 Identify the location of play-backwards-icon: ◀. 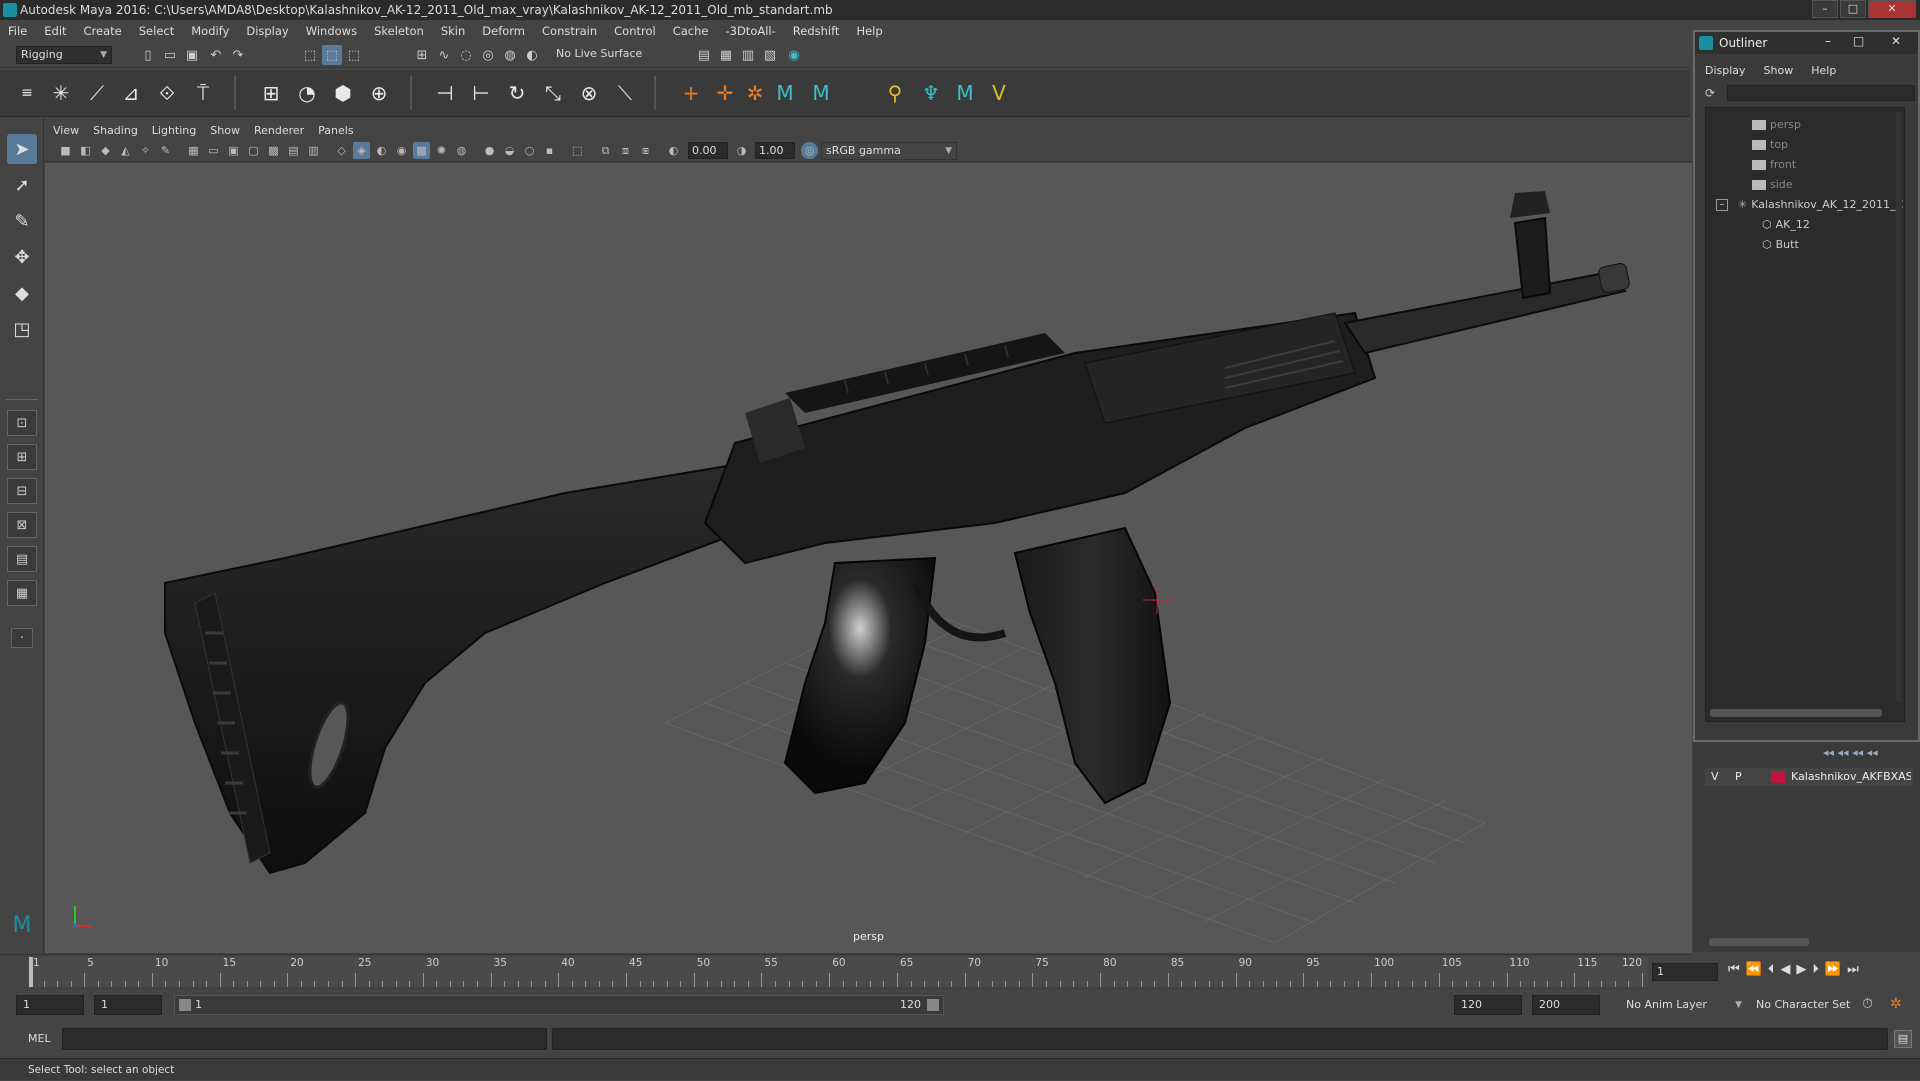
(1785, 969).